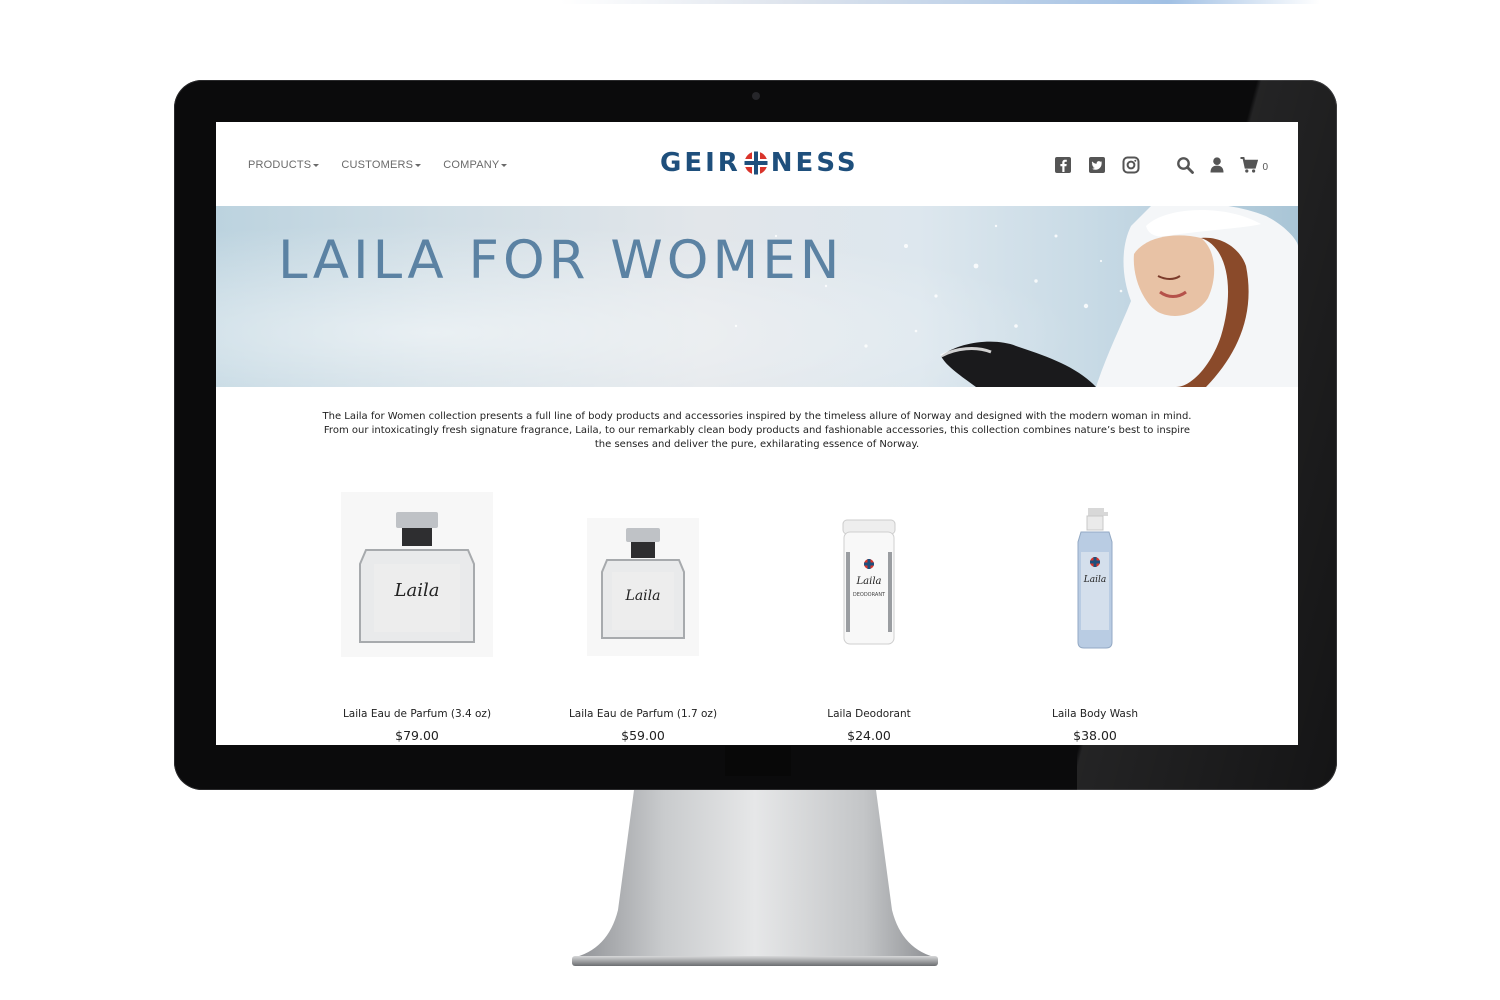 The height and width of the screenshot is (1000, 1500). What do you see at coordinates (1265, 167) in the screenshot?
I see `cart-count: 0` at bounding box center [1265, 167].